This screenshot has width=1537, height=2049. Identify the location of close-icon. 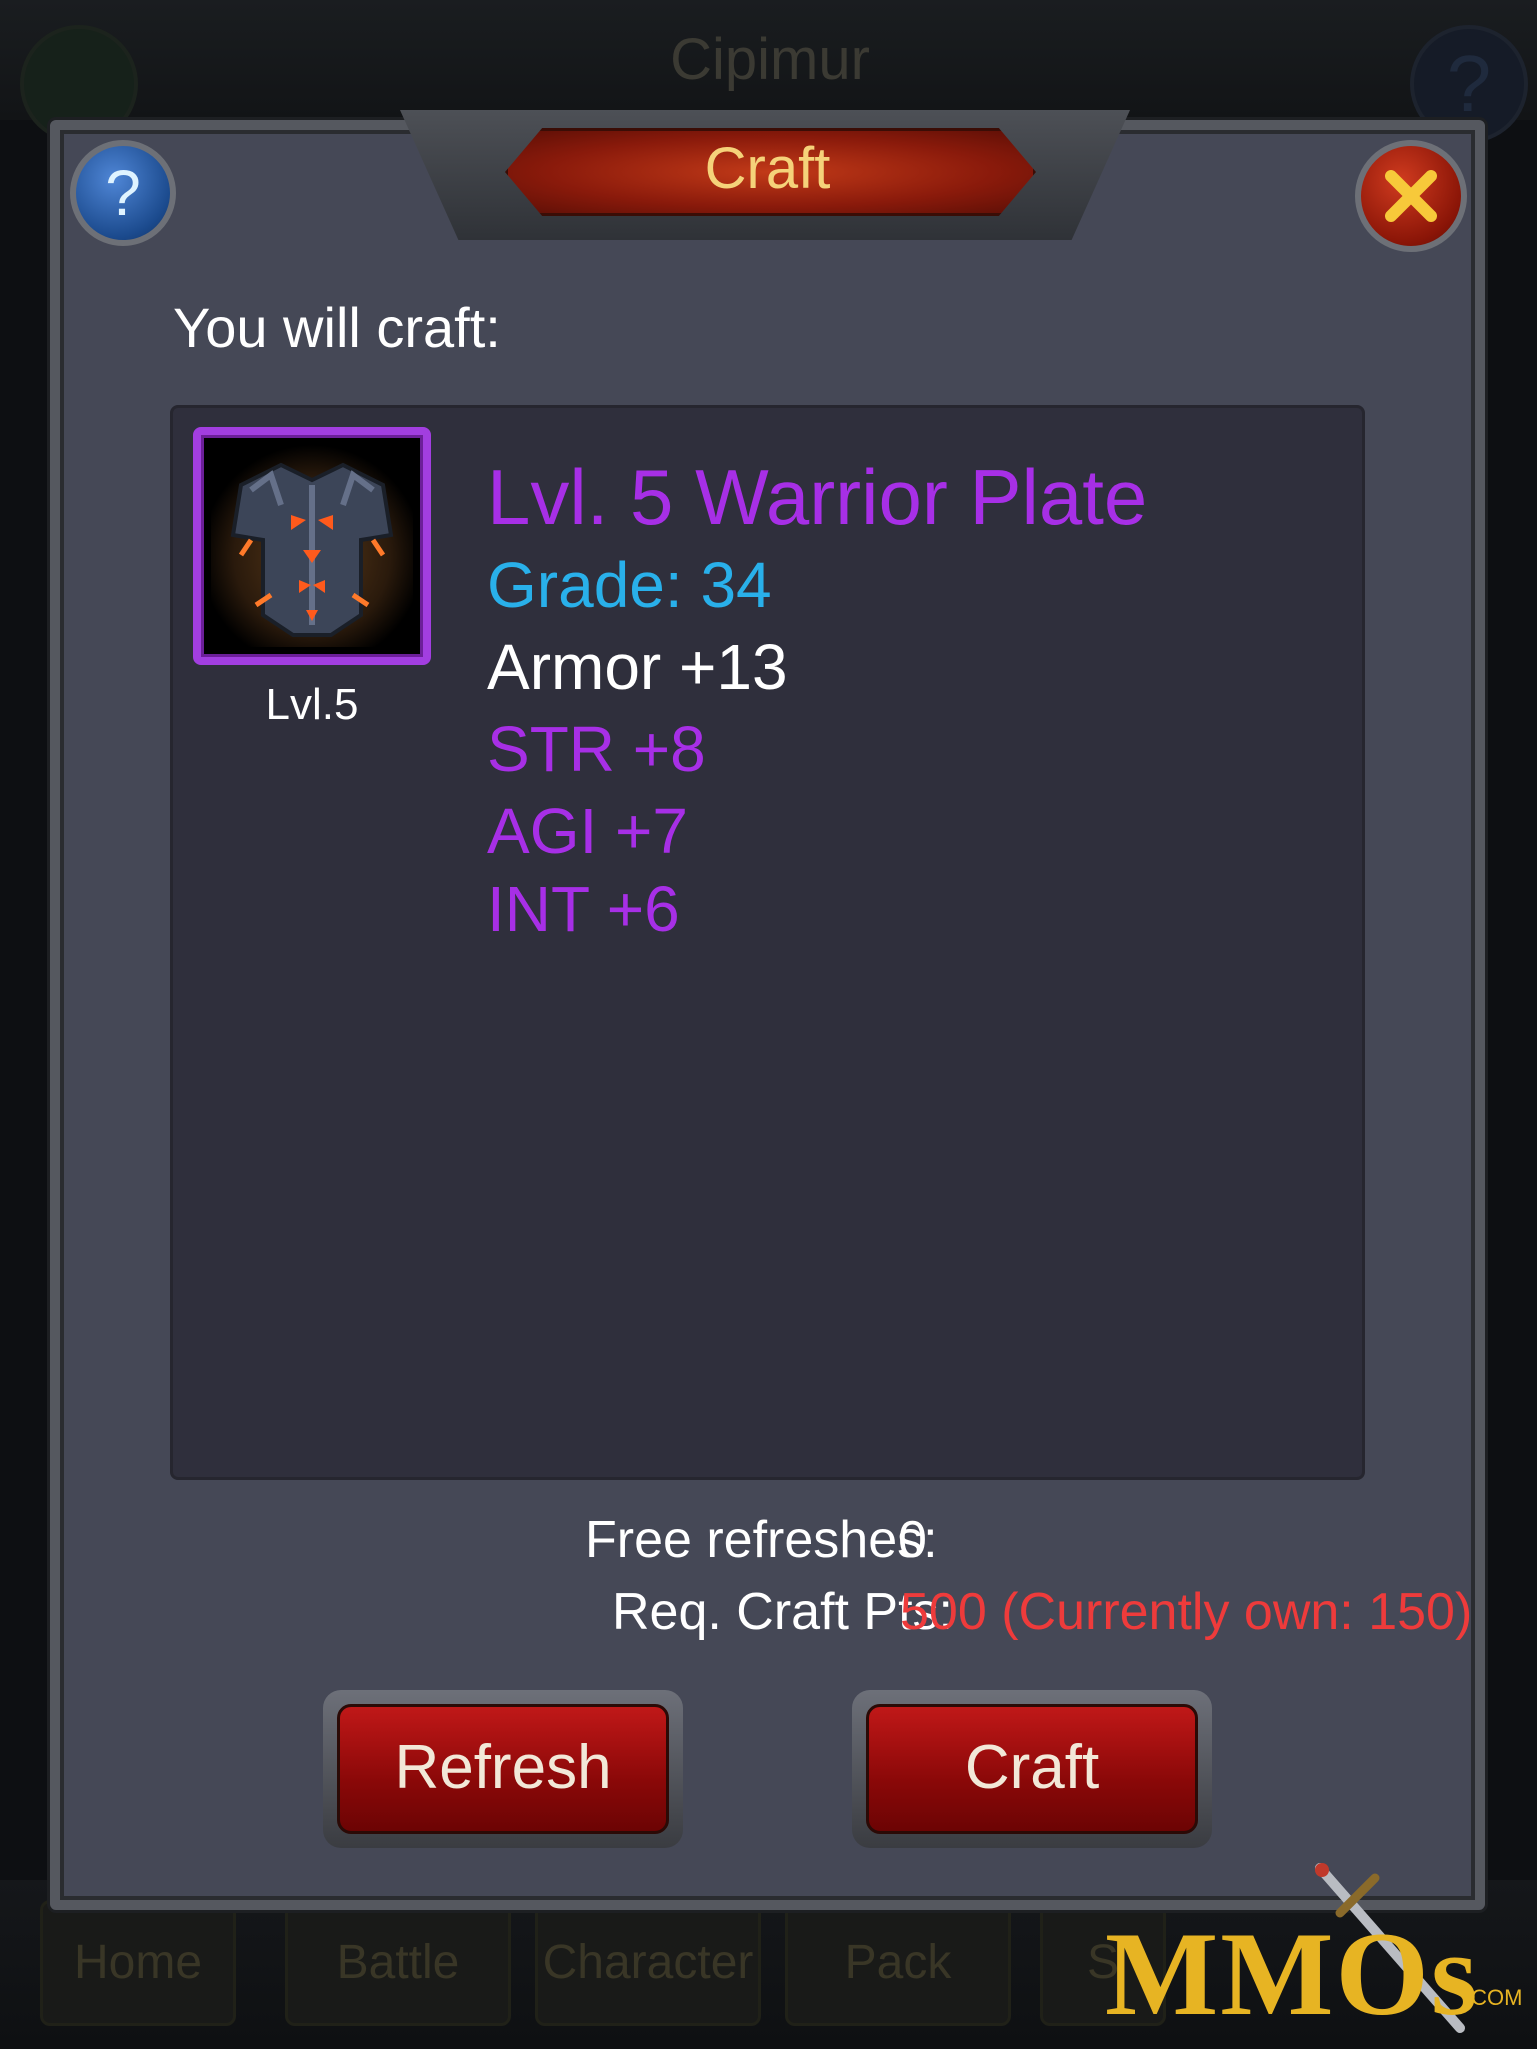
(1411, 196).